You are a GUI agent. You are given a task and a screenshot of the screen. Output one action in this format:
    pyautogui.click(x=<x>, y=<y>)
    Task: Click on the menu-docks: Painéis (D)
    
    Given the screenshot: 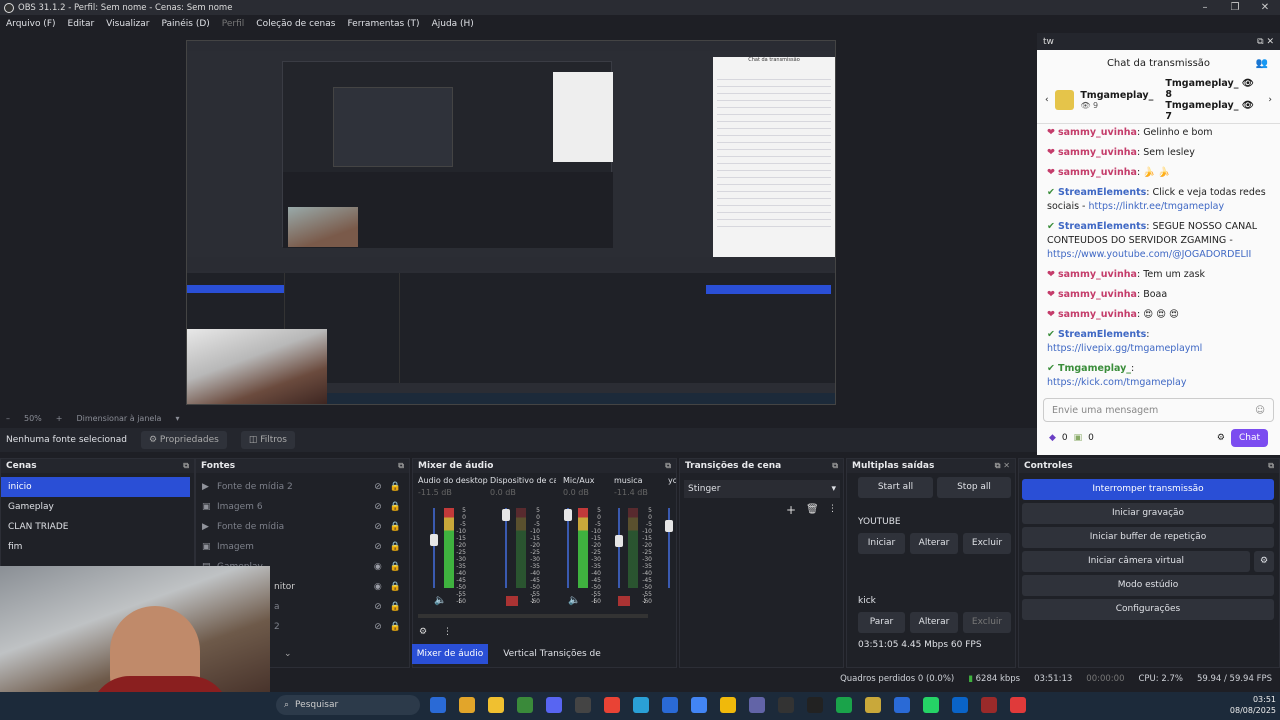 What is the action you would take?
    pyautogui.click(x=185, y=24)
    